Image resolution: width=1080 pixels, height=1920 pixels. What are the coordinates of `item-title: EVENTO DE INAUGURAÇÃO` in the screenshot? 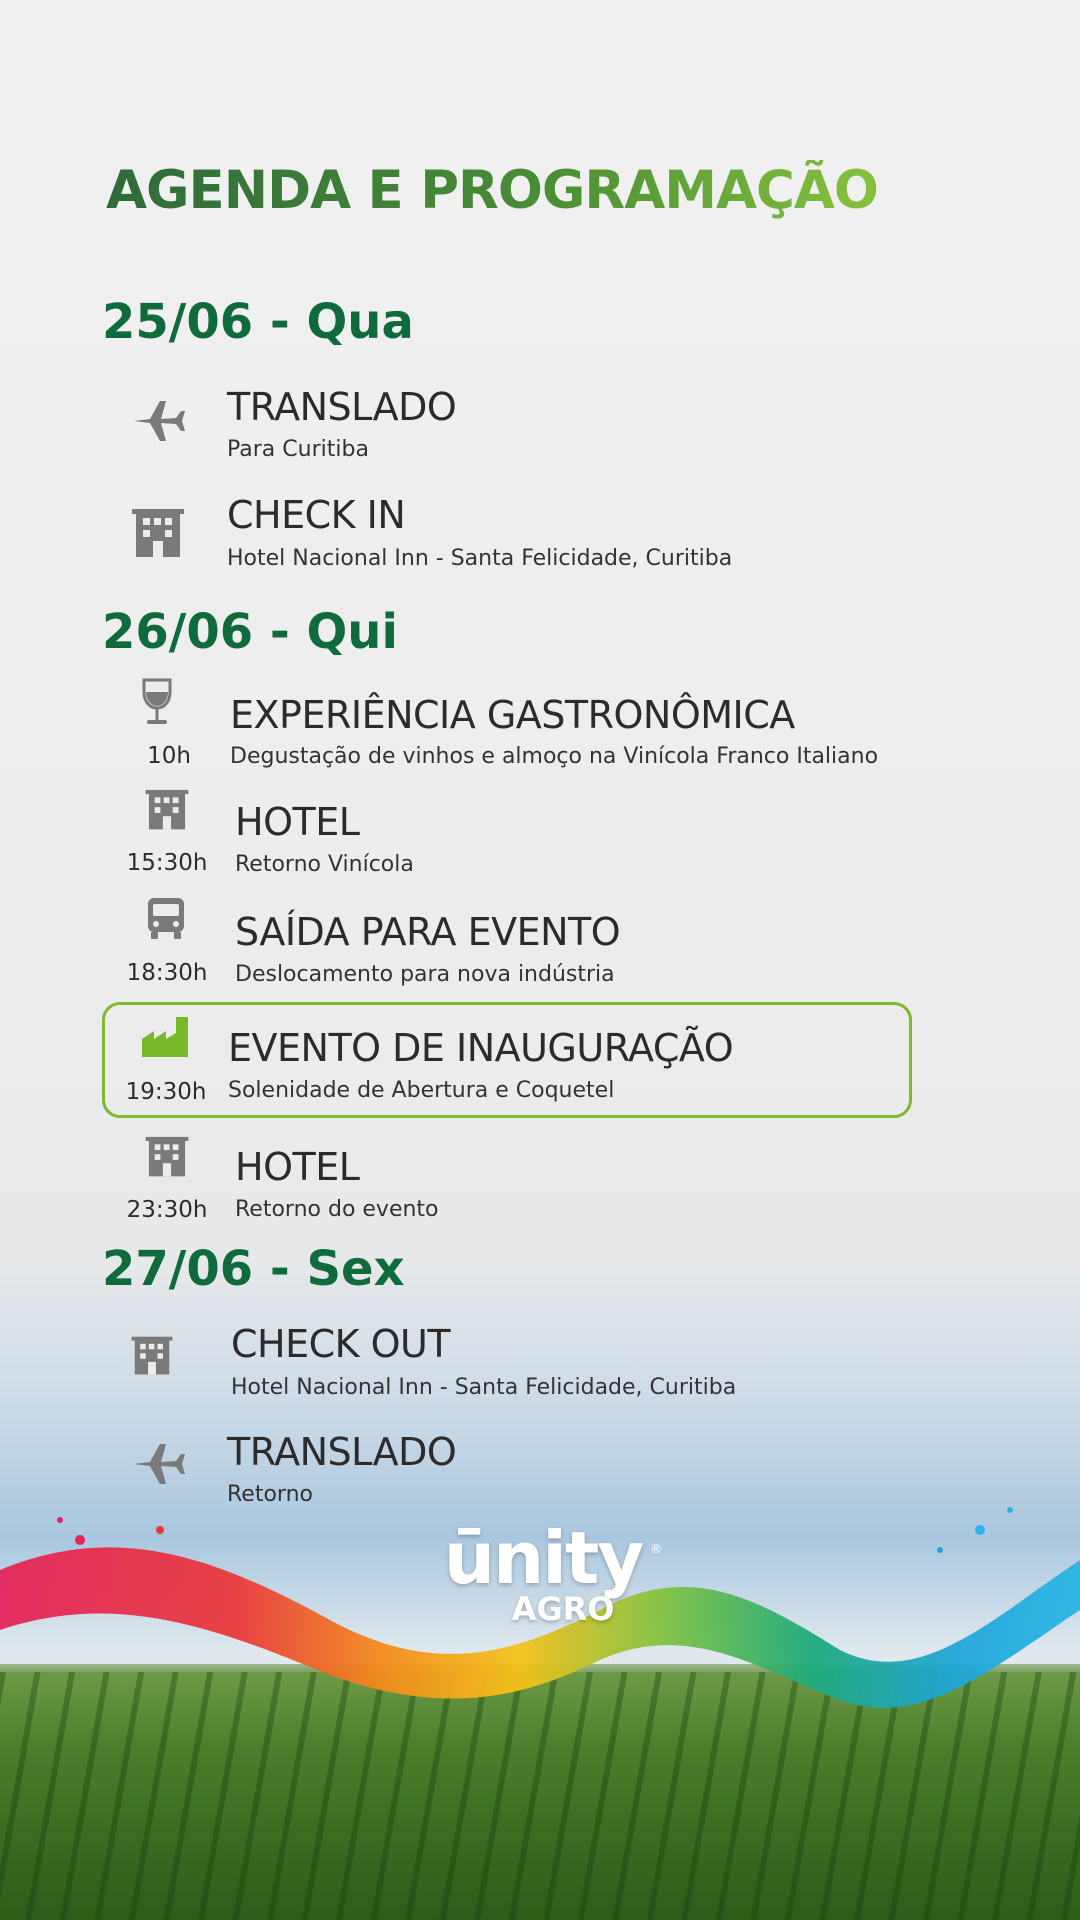 It's located at (481, 1048).